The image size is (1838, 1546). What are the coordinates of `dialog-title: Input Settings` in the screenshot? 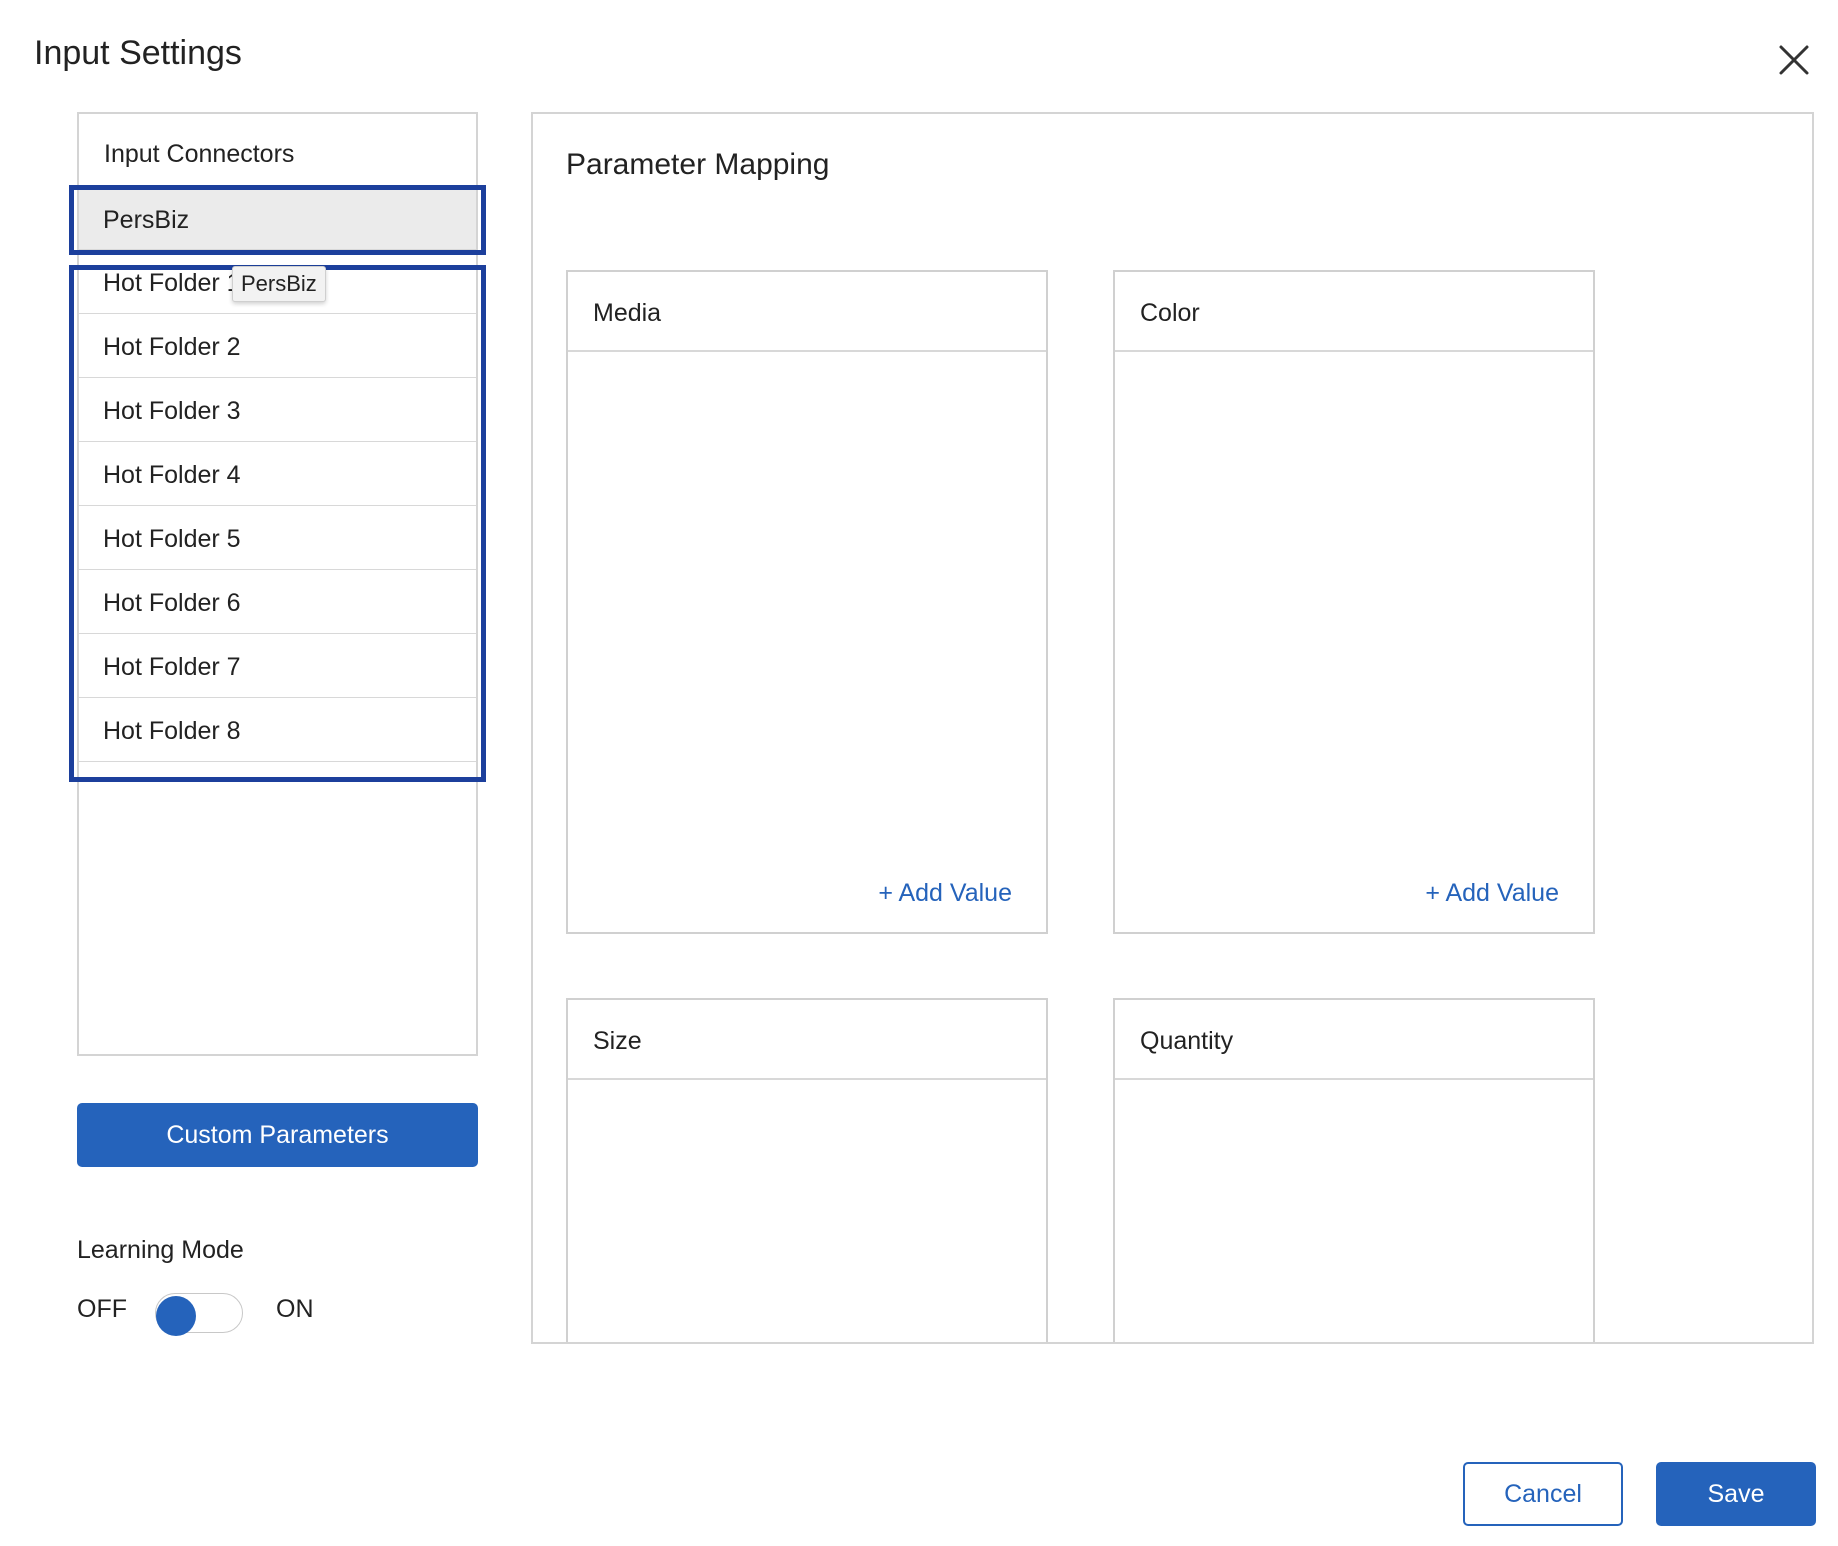 It's located at (138, 53).